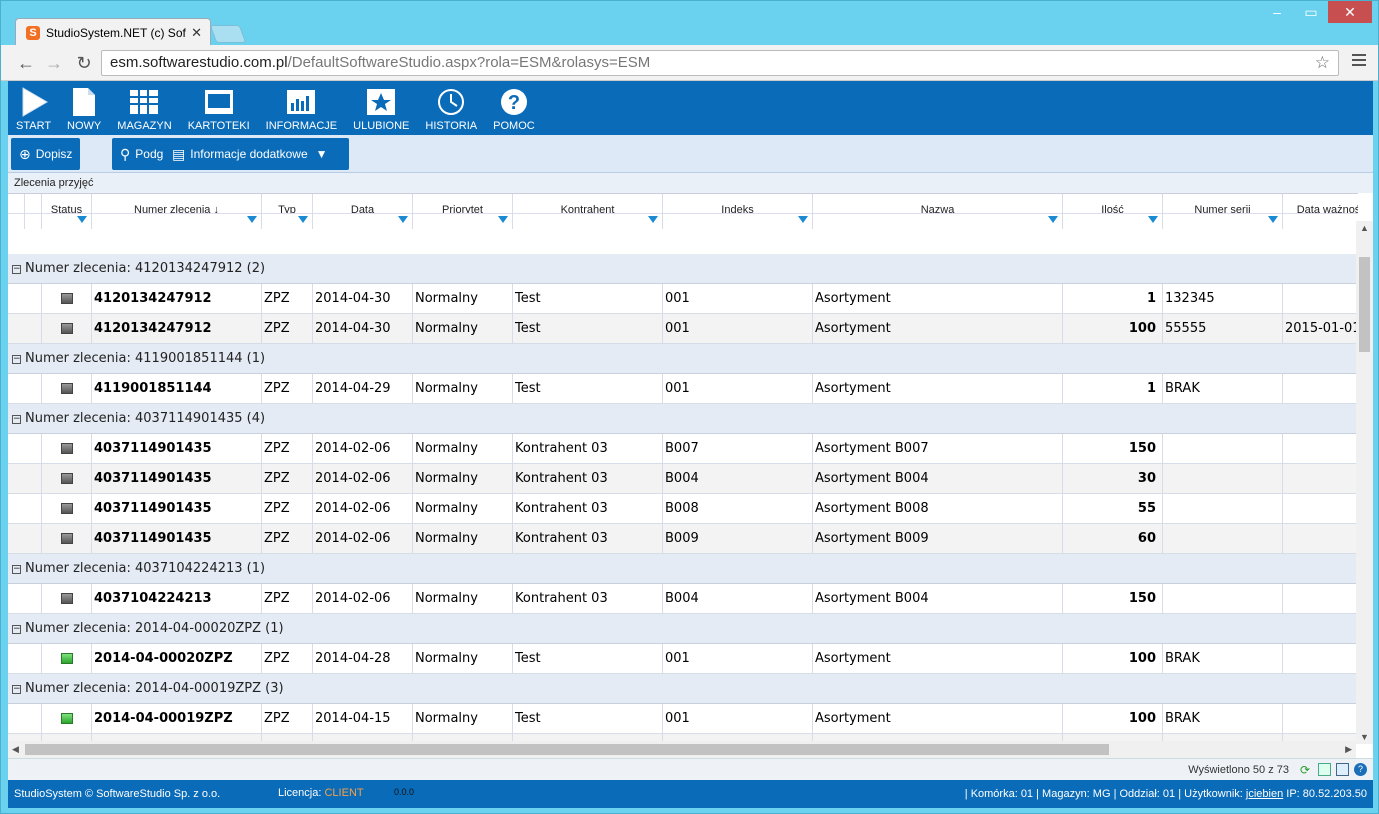  Describe the element at coordinates (451, 102) in the screenshot. I see `history-icon` at that location.